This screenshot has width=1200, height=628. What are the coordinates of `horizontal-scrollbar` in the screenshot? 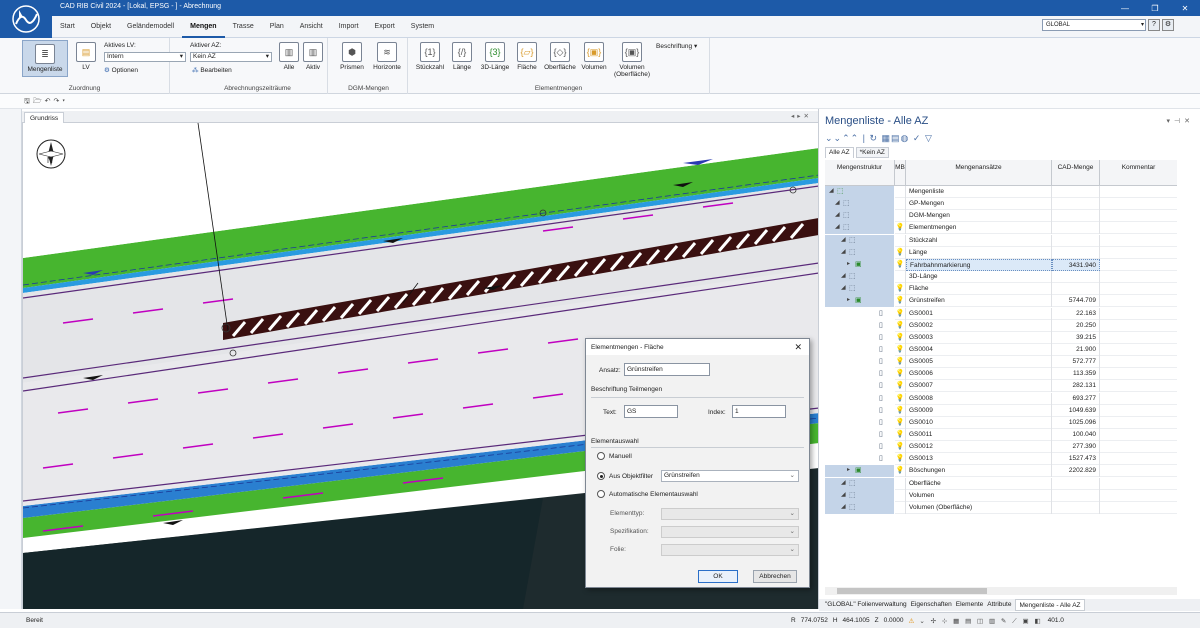 It's located at (1001, 591).